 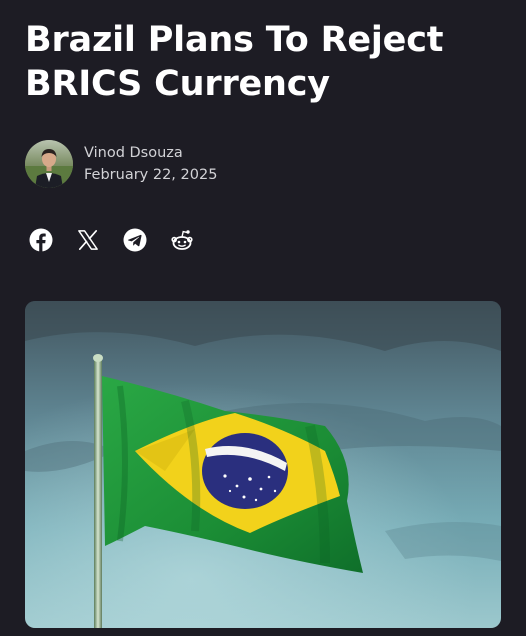 I want to click on reddit-icon, so click(x=182, y=240).